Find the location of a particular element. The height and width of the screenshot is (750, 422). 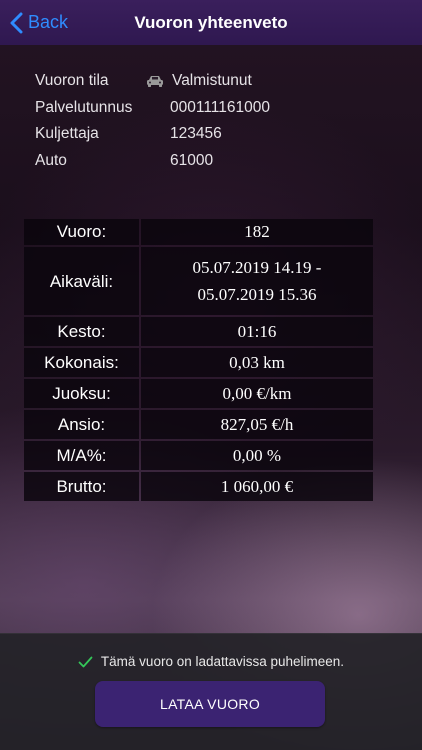

stat-value: 0,00 % is located at coordinates (257, 455).